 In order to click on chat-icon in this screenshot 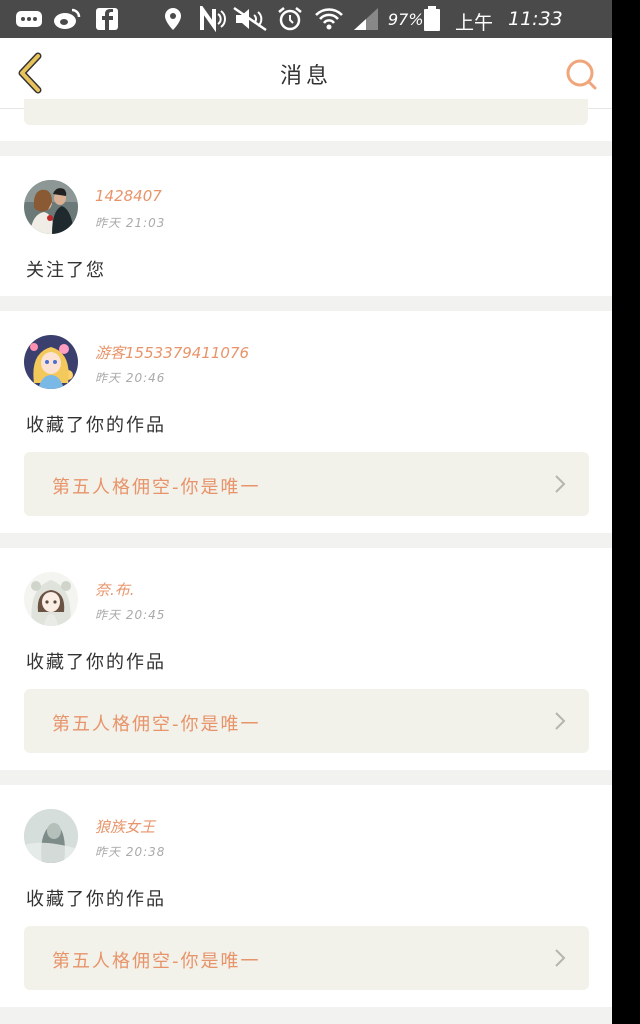, I will do `click(29, 19)`.